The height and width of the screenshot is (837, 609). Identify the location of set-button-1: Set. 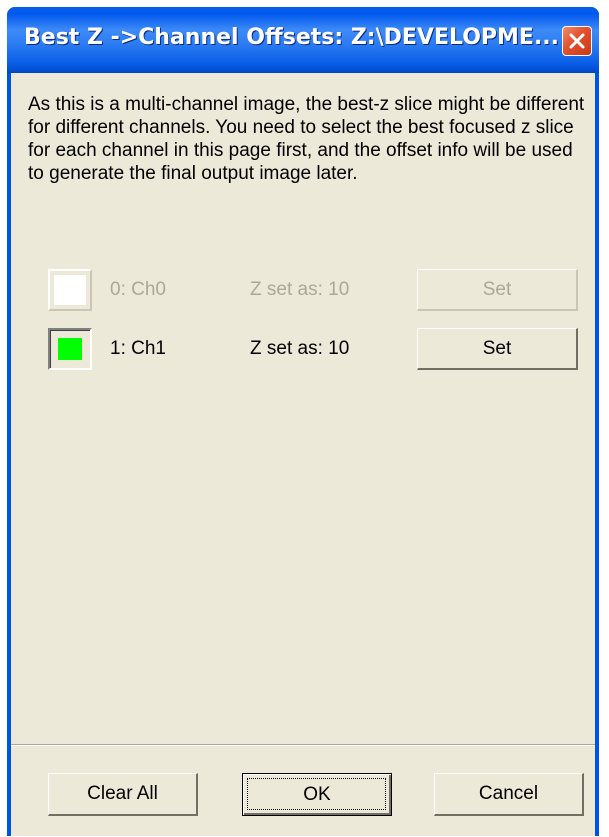
(497, 349).